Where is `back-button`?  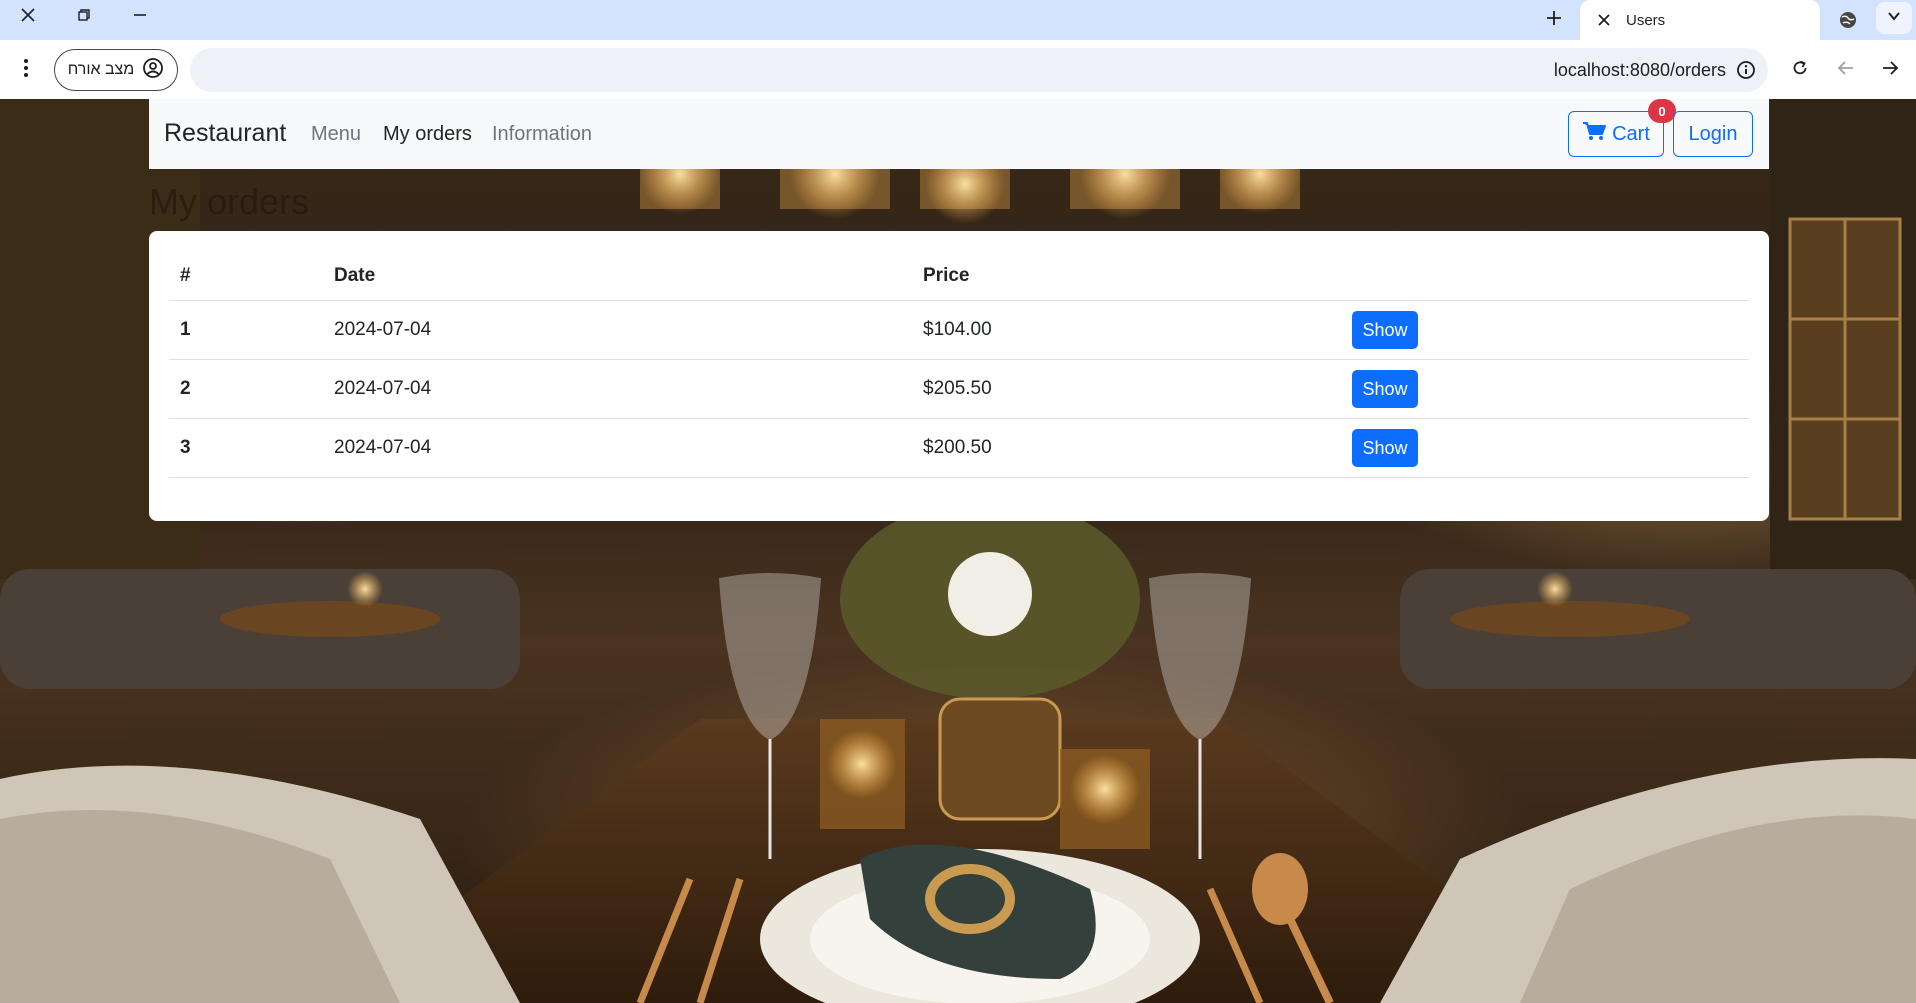
back-button is located at coordinates (1846, 70).